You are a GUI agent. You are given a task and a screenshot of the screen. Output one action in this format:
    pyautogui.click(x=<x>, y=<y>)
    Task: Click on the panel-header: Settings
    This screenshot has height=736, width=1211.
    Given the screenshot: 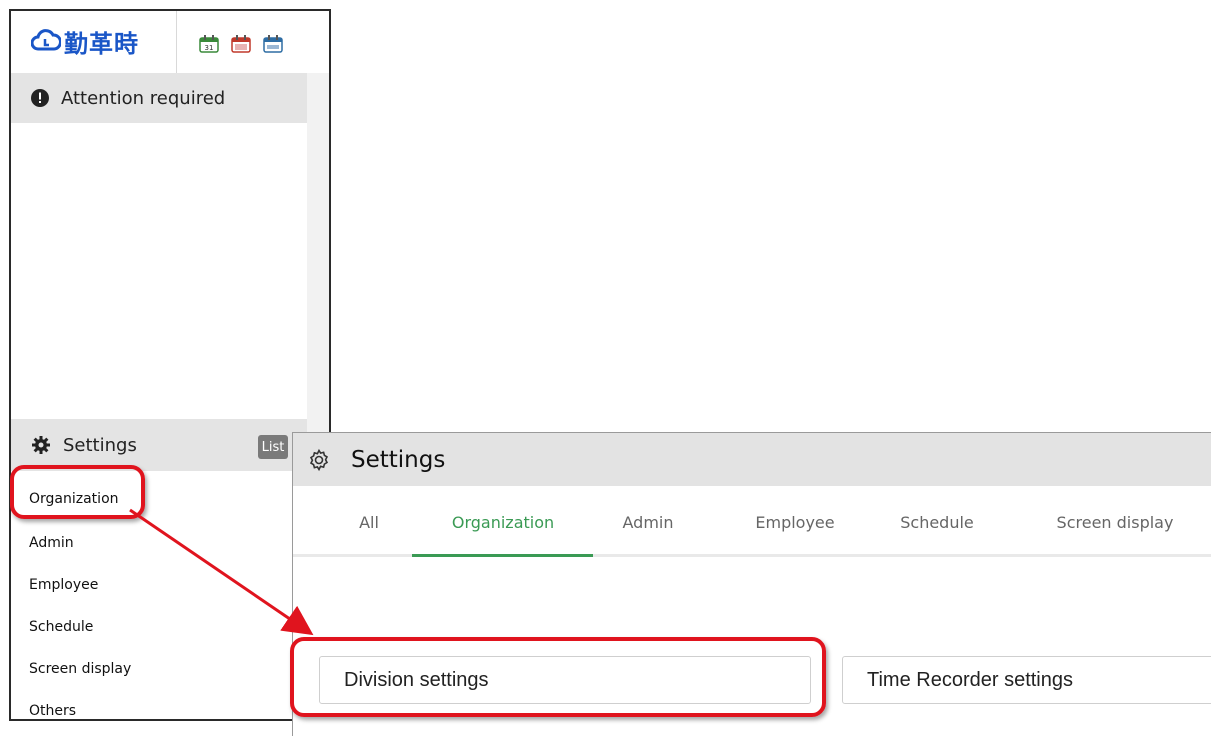 What is the action you would take?
    pyautogui.click(x=752, y=459)
    